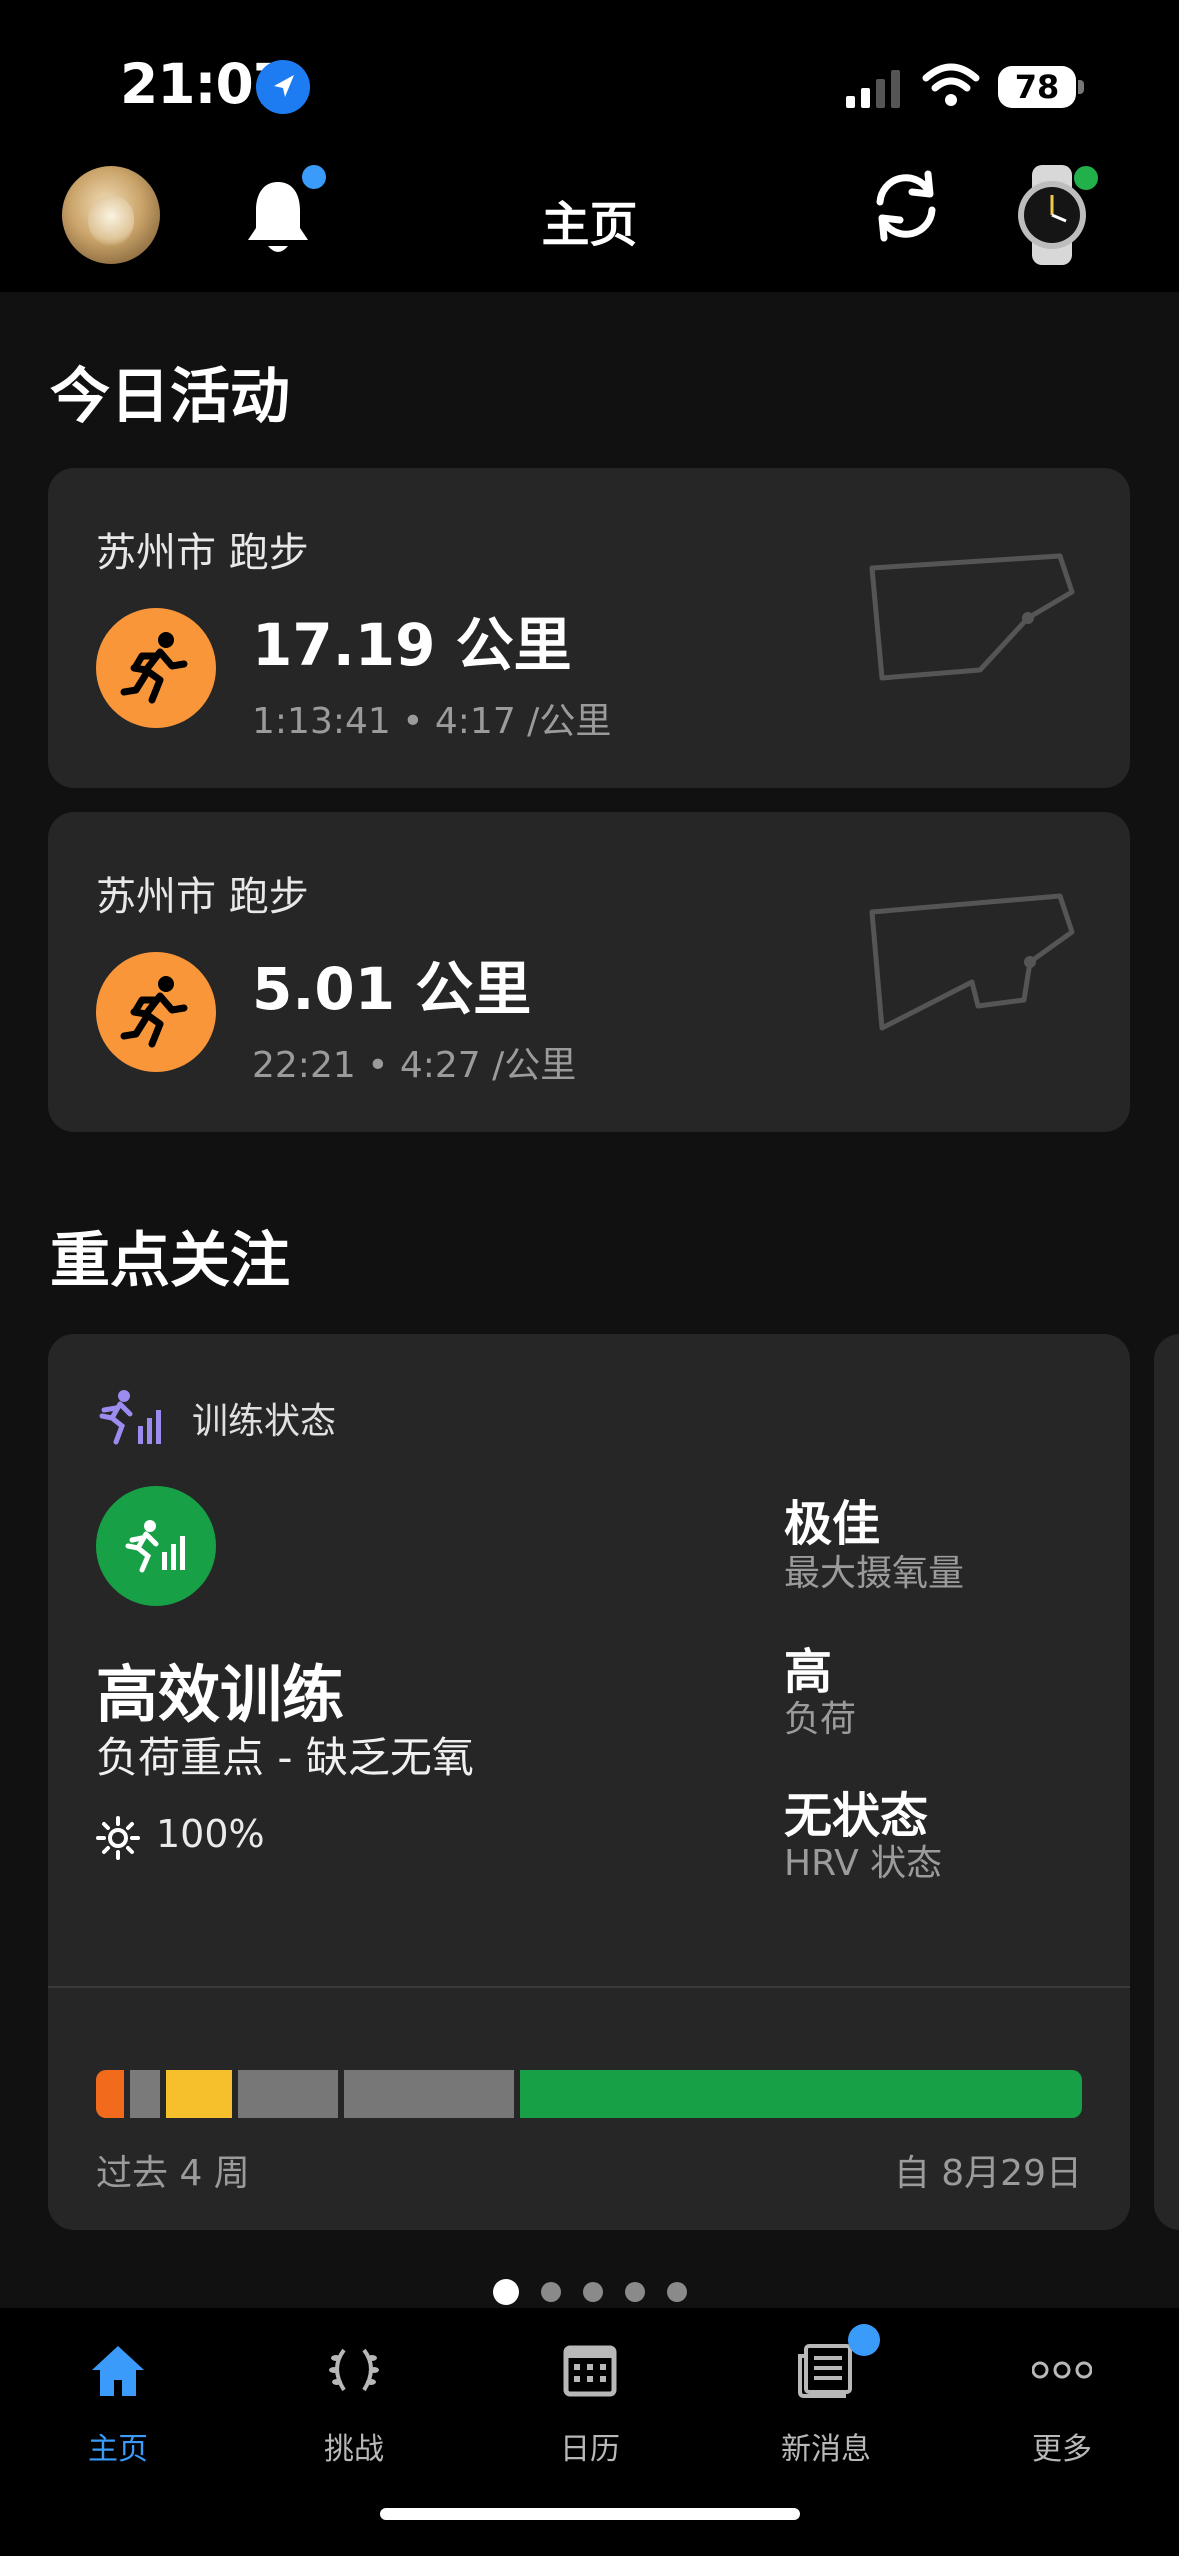  What do you see at coordinates (170, 1261) in the screenshot?
I see `focus-heading: 重点关注` at bounding box center [170, 1261].